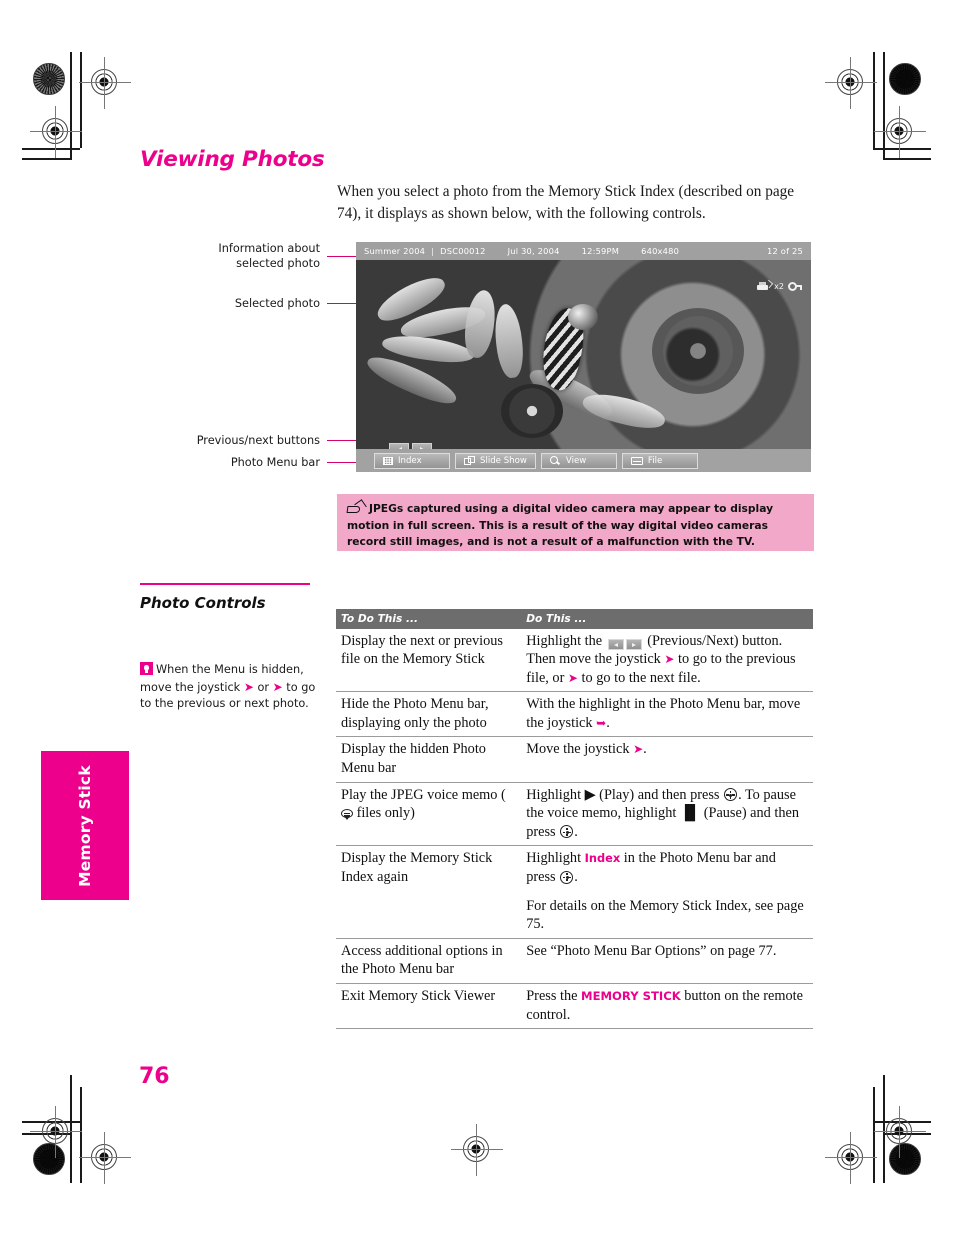  What do you see at coordinates (785, 251) in the screenshot?
I see `info-photo-counter: 12 of 25` at bounding box center [785, 251].